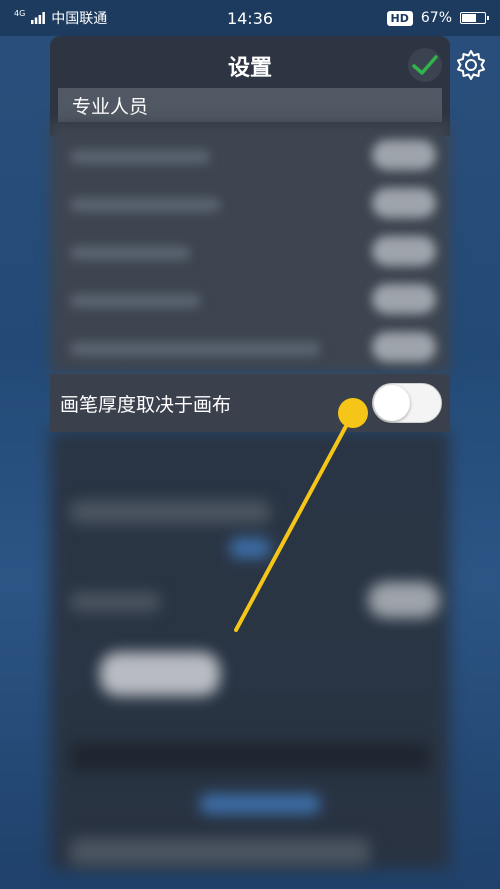 The image size is (500, 889). Describe the element at coordinates (469, 18) in the screenshot. I see `battery-fill` at that location.